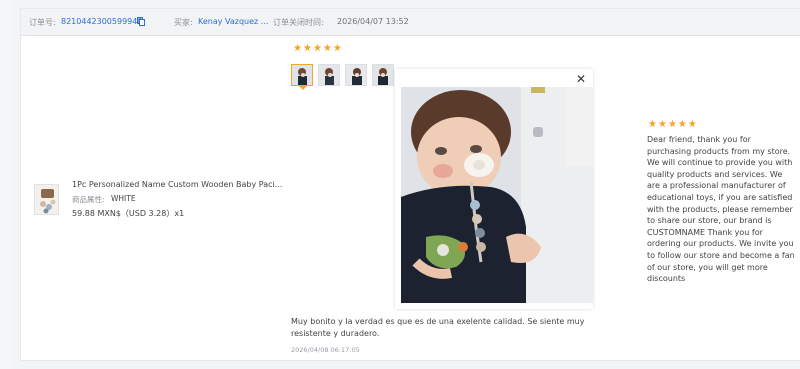 The width and height of the screenshot is (800, 369). What do you see at coordinates (42, 22) in the screenshot?
I see `order-number-label: 订单号:` at bounding box center [42, 22].